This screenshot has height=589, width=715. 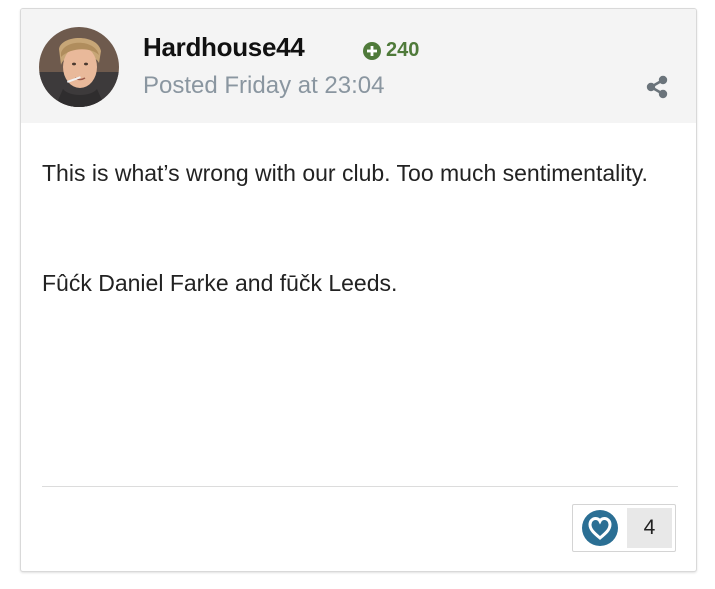 What do you see at coordinates (403, 50) in the screenshot?
I see `reputation-count: 240` at bounding box center [403, 50].